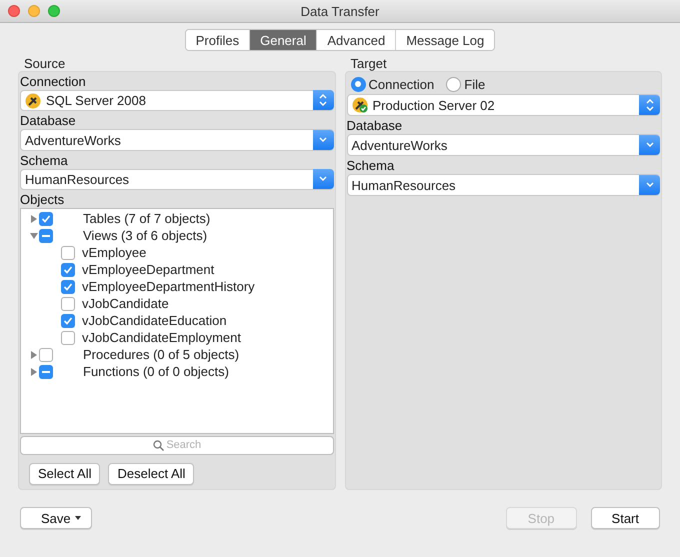 Image resolution: width=680 pixels, height=557 pixels. Describe the element at coordinates (43, 200) in the screenshot. I see `field-label: Objects` at that location.